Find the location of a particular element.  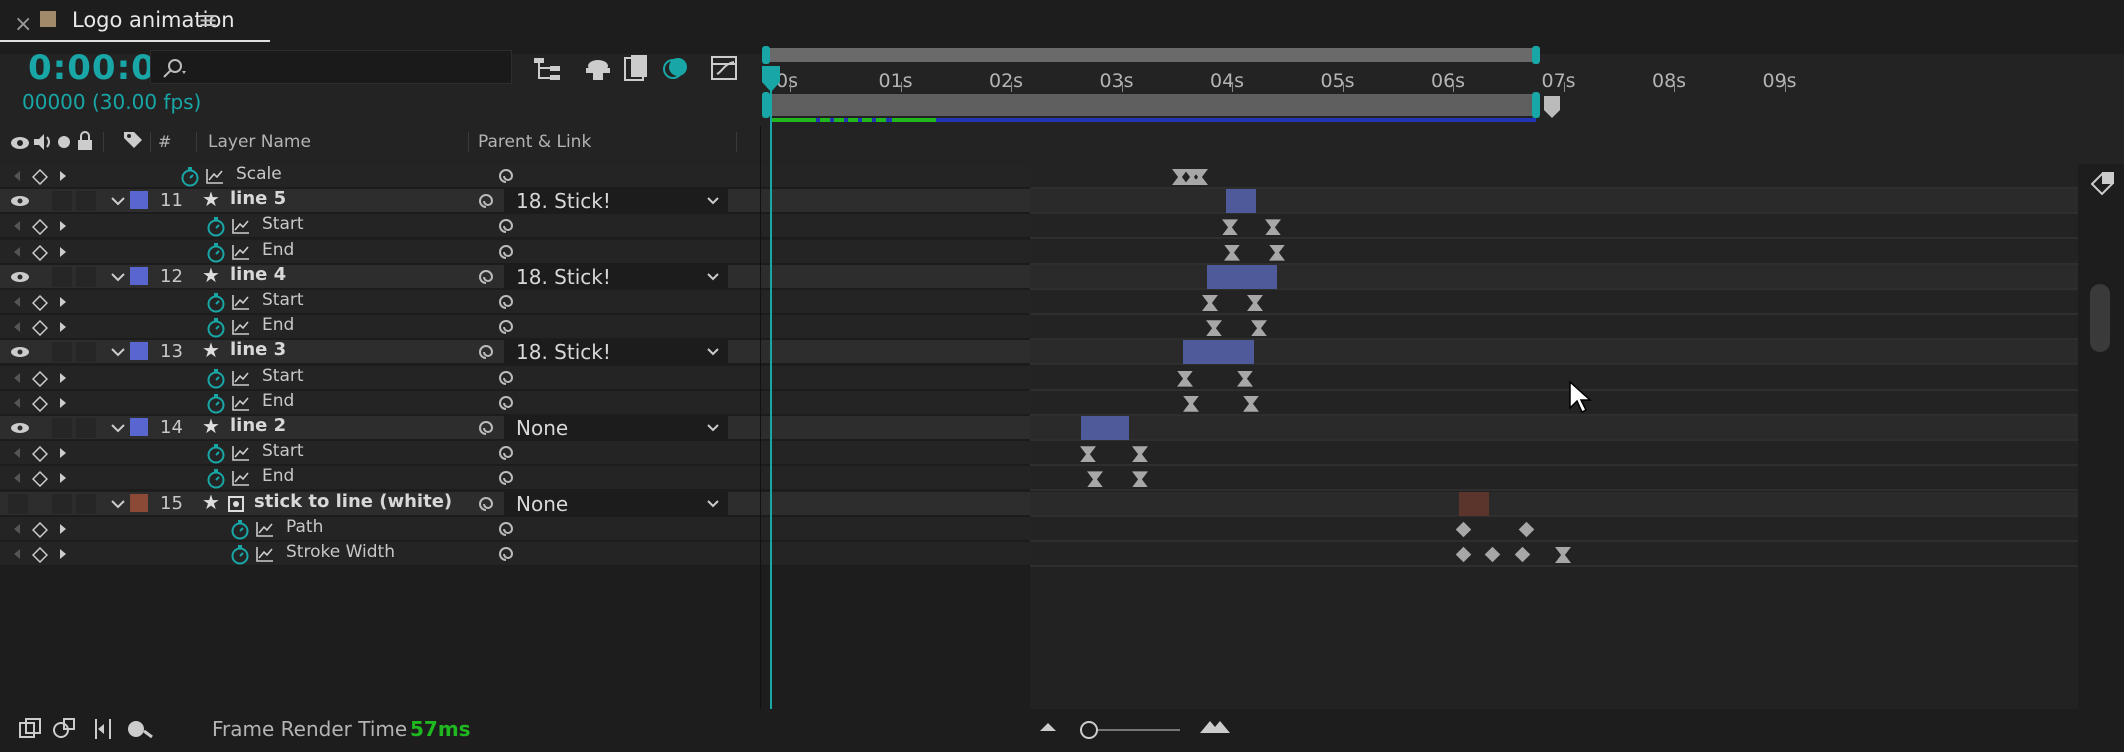

property-row: Scale is located at coordinates (515, 176).